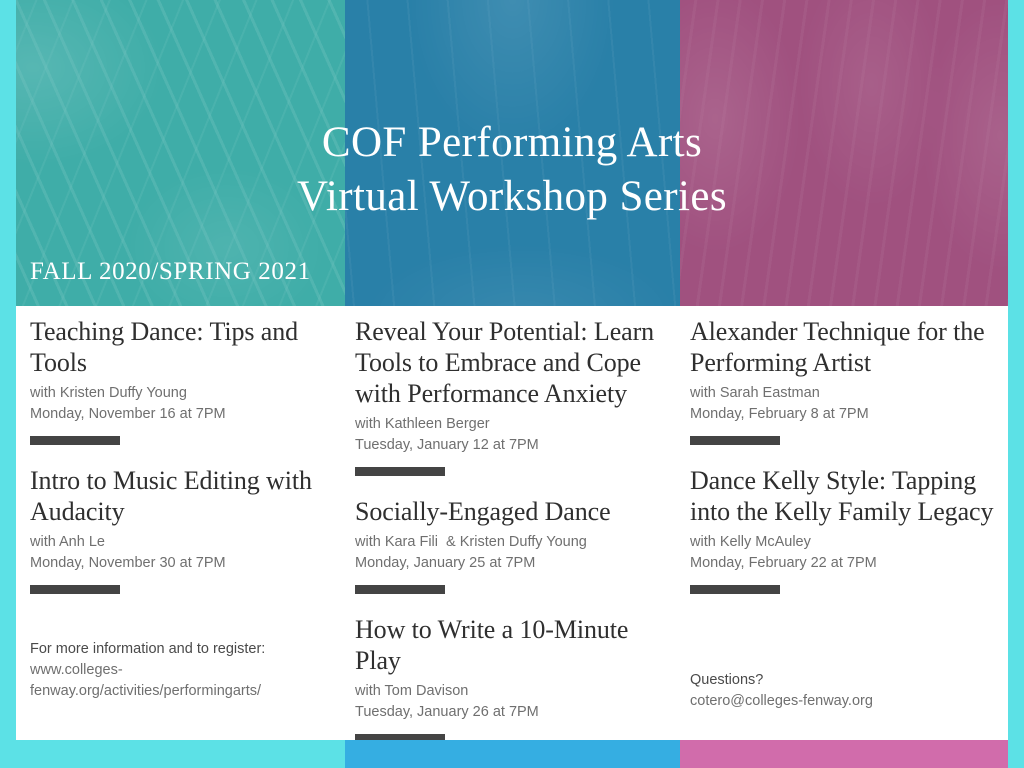 The width and height of the screenshot is (1024, 768). Describe the element at coordinates (750, 542) in the screenshot. I see `session-presenter: with Kelly McAuley` at that location.